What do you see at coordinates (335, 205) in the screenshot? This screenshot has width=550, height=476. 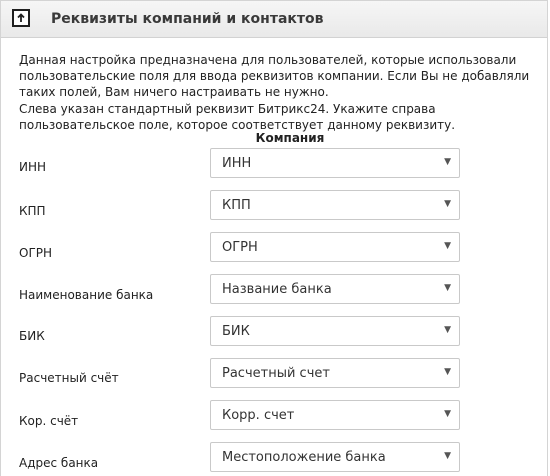 I see `select-kpp: КПП ▼` at bounding box center [335, 205].